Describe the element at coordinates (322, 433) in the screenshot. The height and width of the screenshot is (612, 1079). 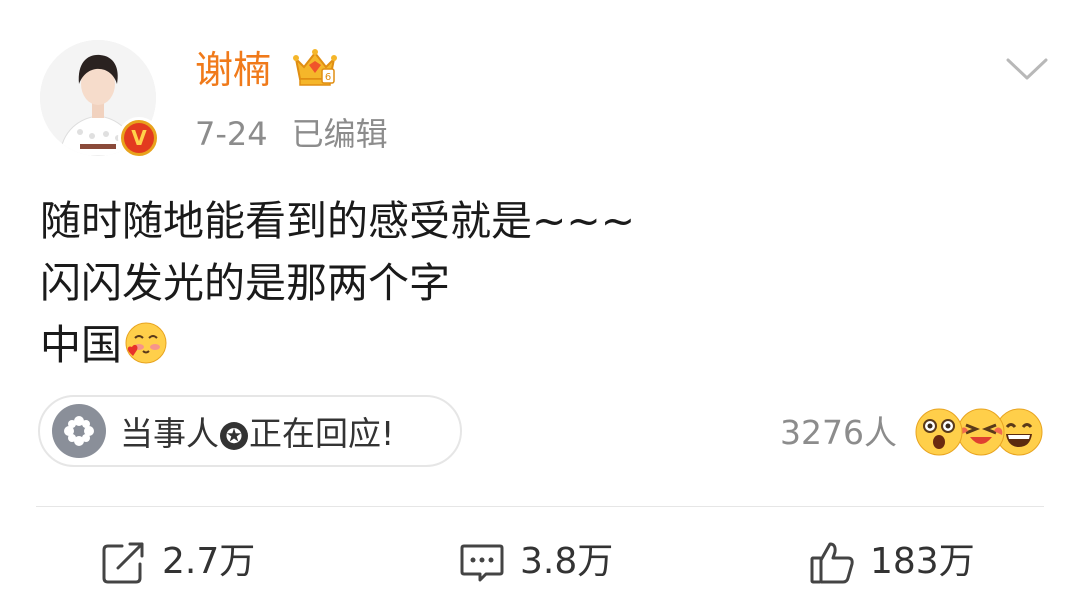
I see `topic-text-after: 正在回应!` at that location.